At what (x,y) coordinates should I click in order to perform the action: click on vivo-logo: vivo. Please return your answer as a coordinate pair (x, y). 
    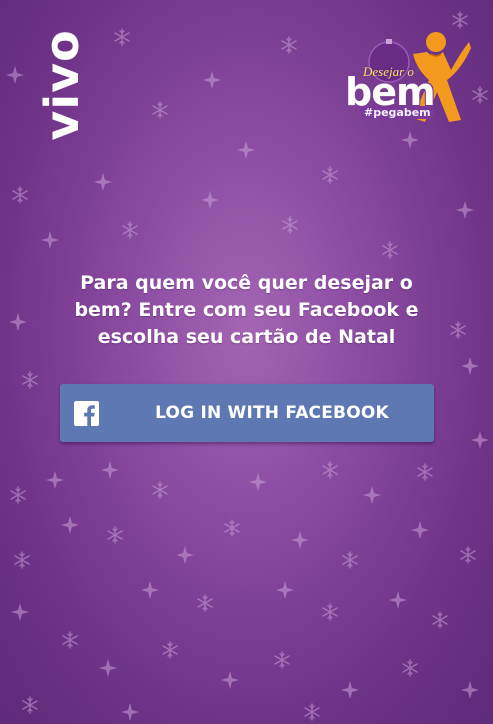
    Looking at the image, I should click on (62, 85).